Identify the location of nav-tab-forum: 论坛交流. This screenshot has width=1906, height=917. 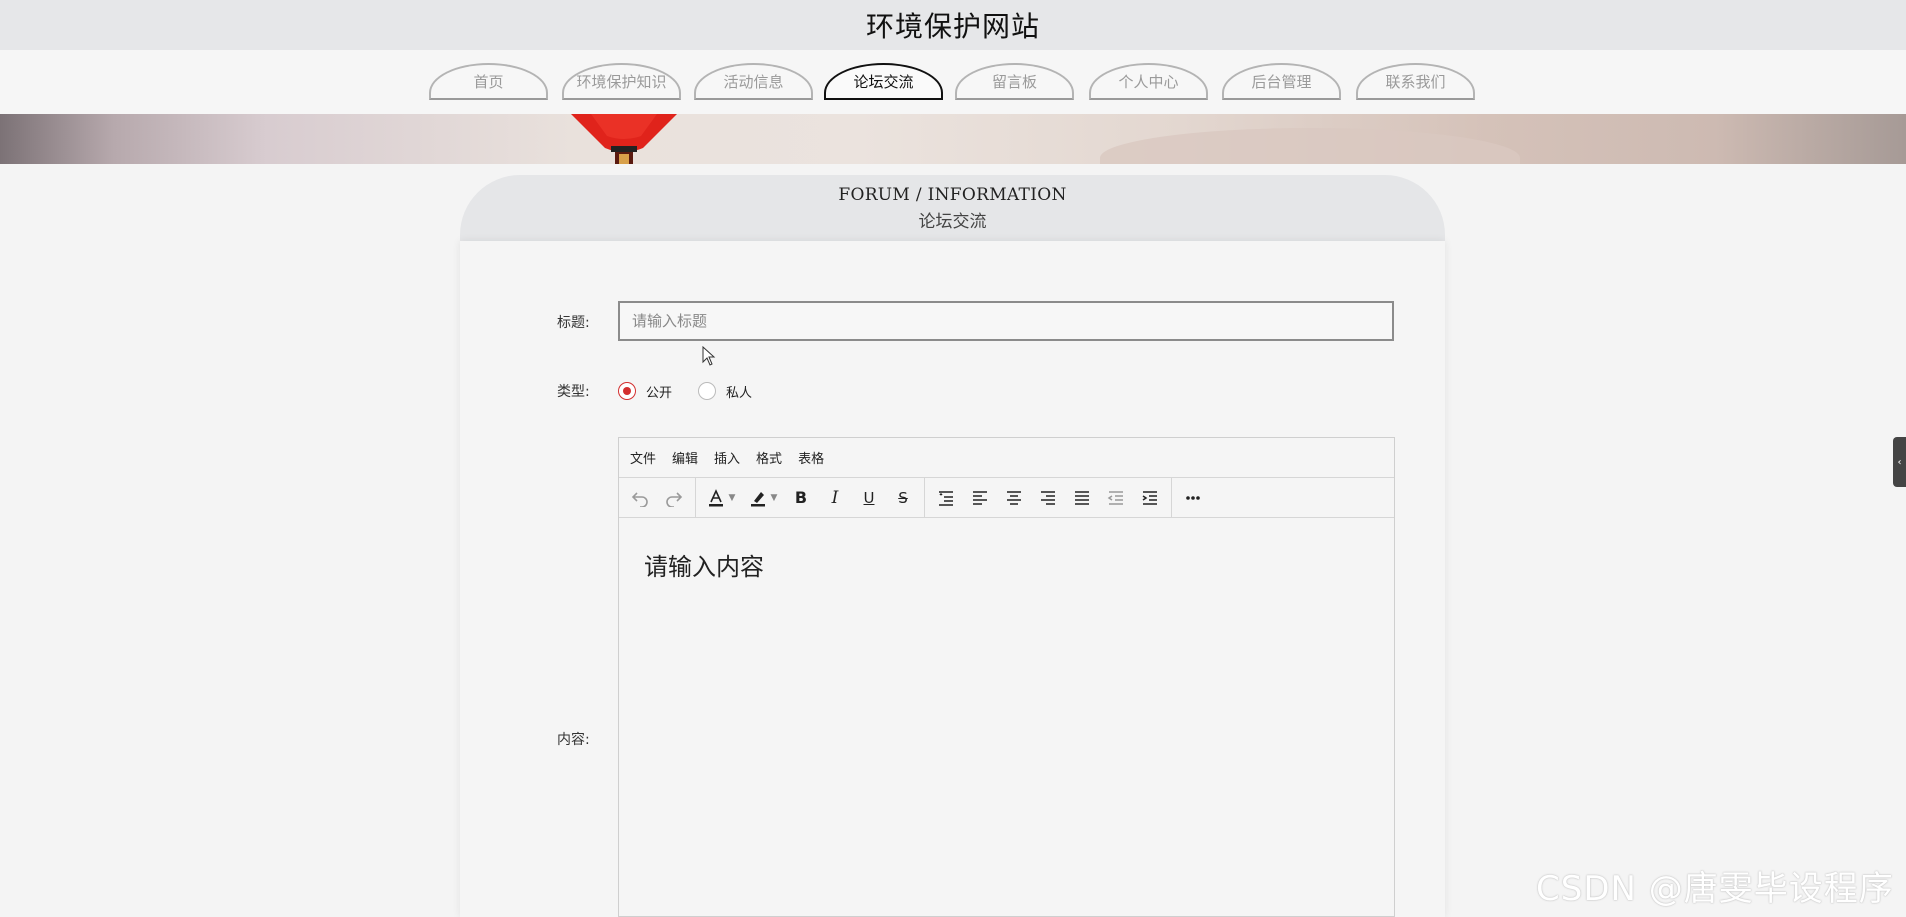
(883, 81).